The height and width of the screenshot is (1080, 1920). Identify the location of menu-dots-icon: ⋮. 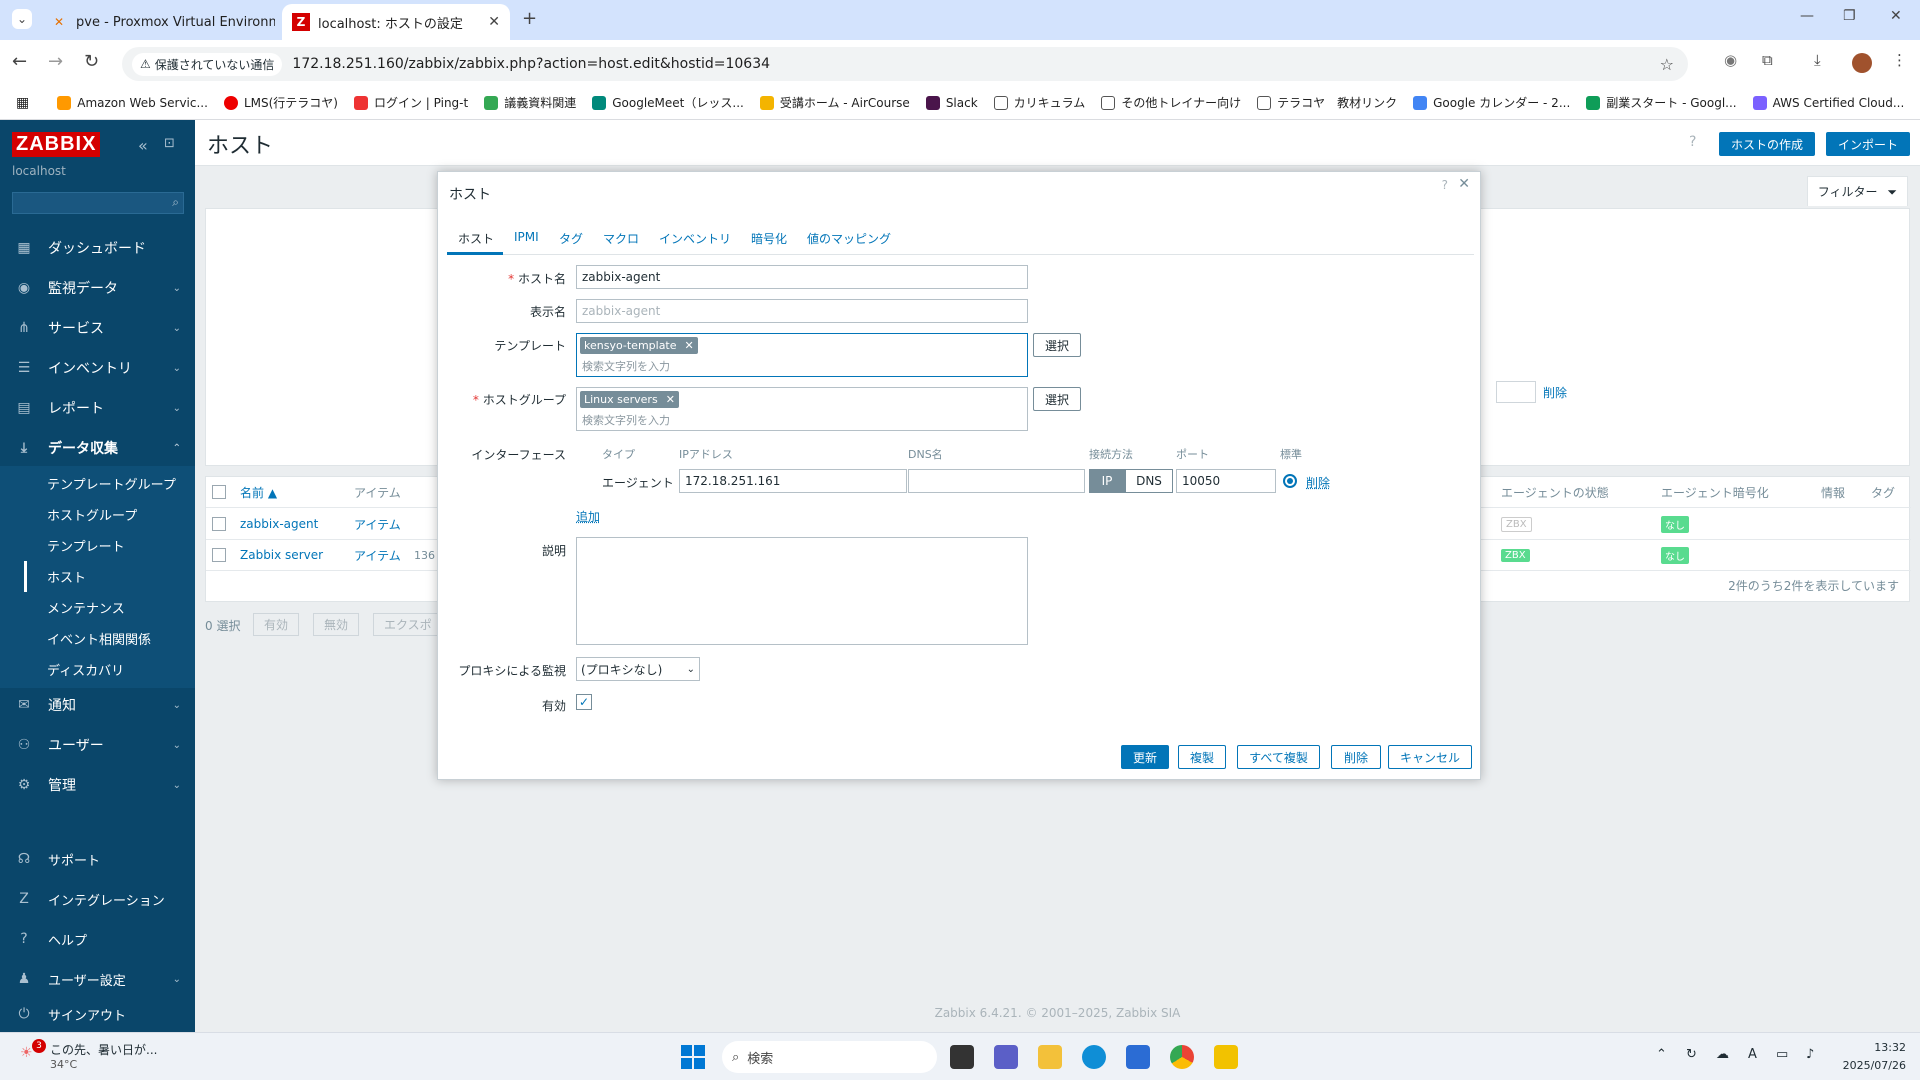
(1899, 60).